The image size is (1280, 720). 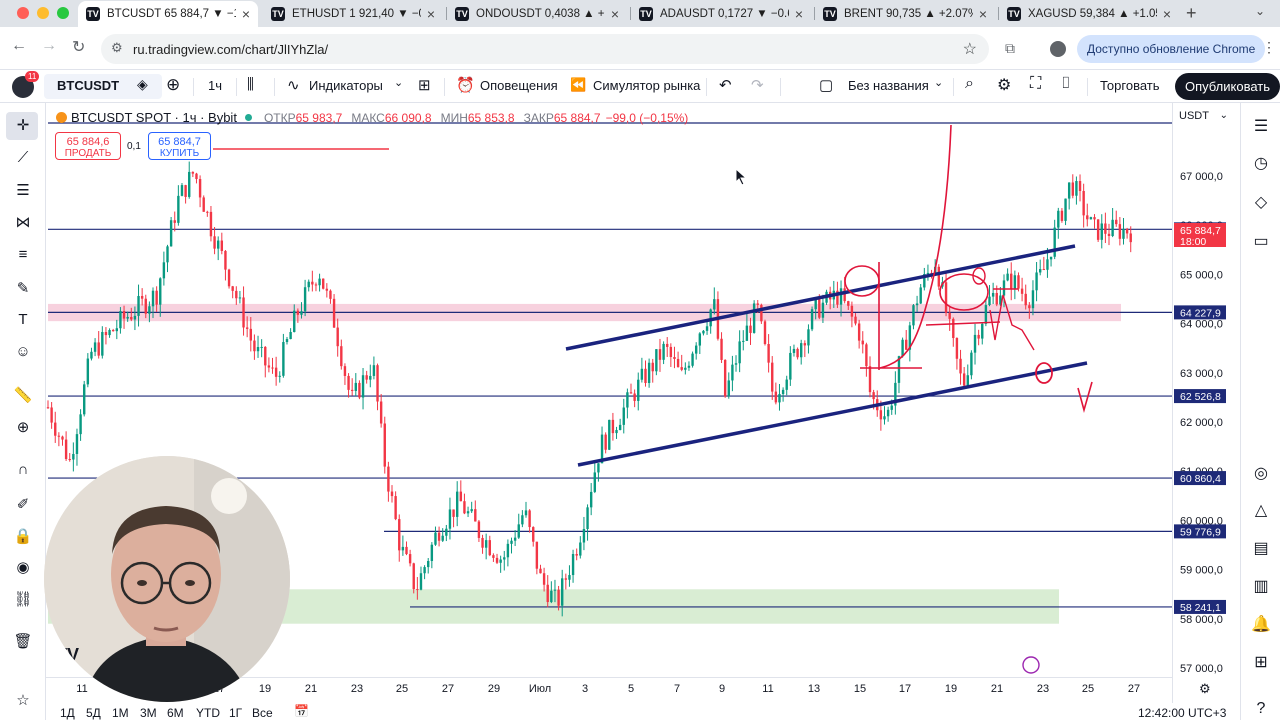 What do you see at coordinates (67, 713) in the screenshot?
I see `range-1d: 1Д` at bounding box center [67, 713].